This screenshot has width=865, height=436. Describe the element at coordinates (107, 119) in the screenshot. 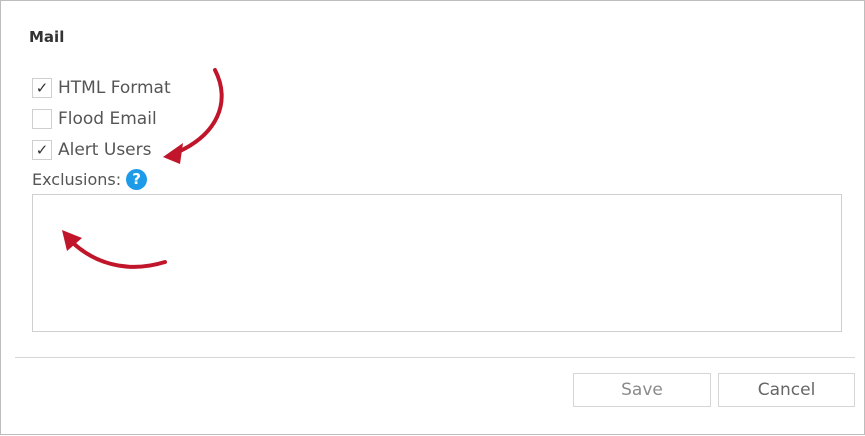

I see `option-label: Flood Email` at that location.